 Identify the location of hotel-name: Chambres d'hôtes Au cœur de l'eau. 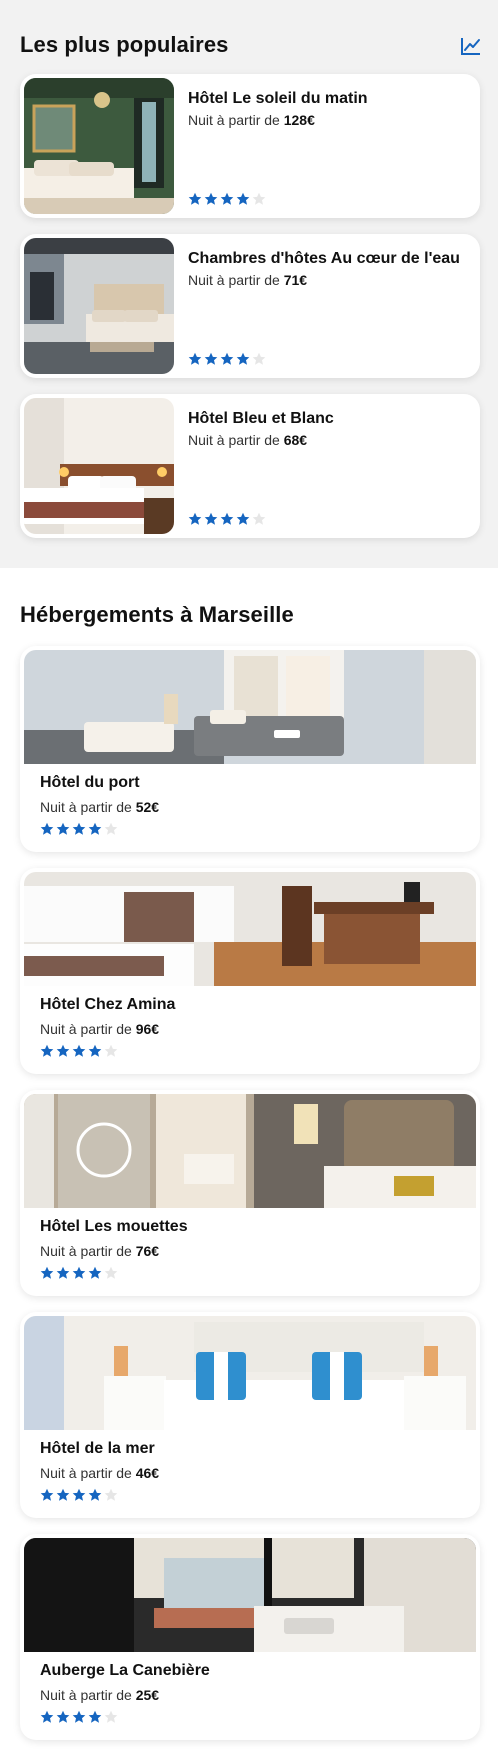
(324, 258).